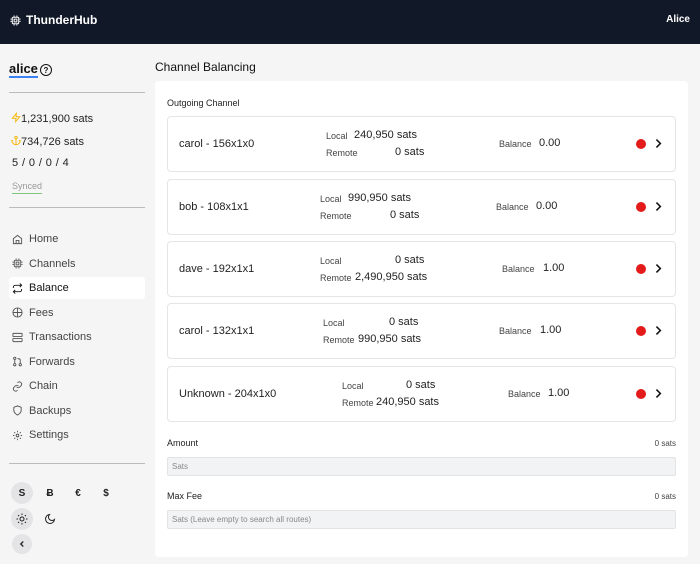 This screenshot has height=564, width=700. I want to click on amount-value: 0 sats, so click(665, 443).